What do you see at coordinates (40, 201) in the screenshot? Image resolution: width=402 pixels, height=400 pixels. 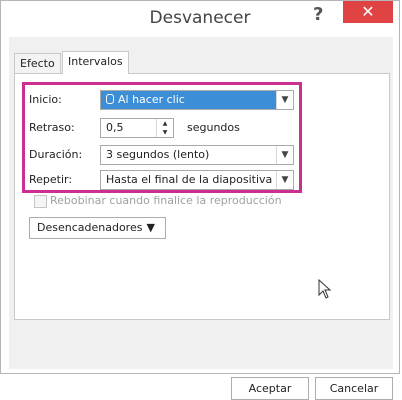 I see `rebobinar-checkbox` at bounding box center [40, 201].